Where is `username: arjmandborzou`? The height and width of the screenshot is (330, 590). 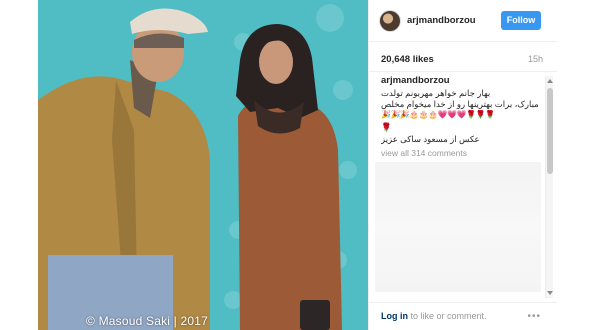
username: arjmandborzou is located at coordinates (441, 20).